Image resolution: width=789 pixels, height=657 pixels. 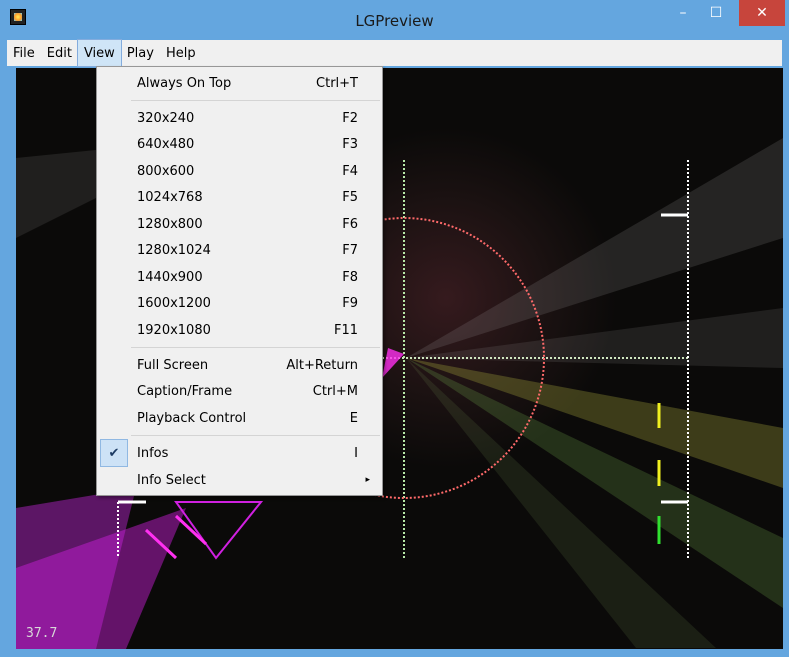 What do you see at coordinates (239, 224) in the screenshot?
I see `menu-item-1280x800: 1280x800 F6` at bounding box center [239, 224].